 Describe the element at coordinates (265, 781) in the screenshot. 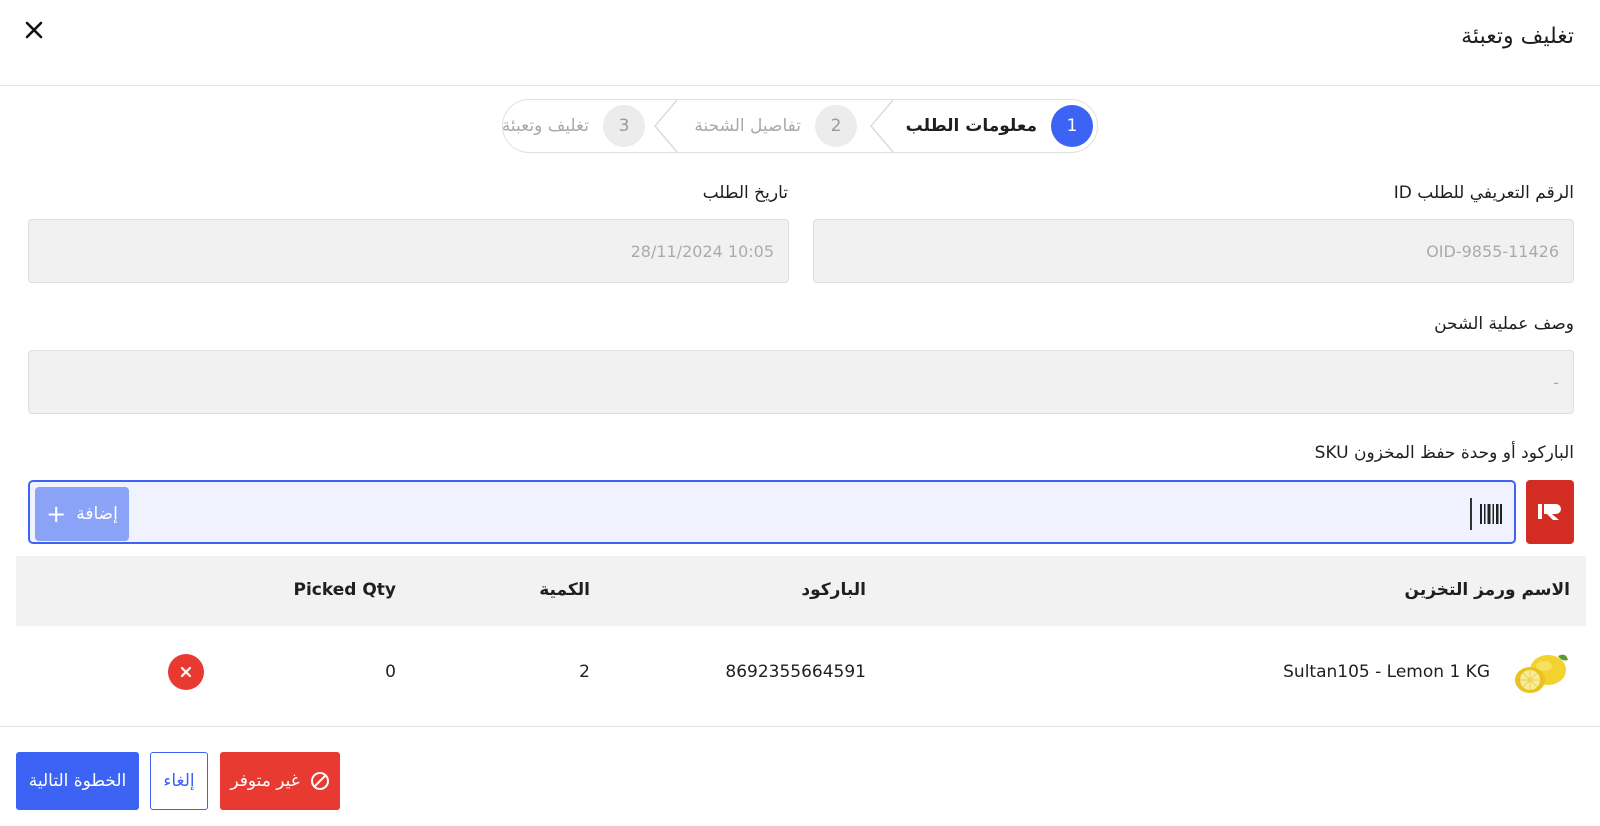

I see `not-available-label: غير متوفر` at that location.